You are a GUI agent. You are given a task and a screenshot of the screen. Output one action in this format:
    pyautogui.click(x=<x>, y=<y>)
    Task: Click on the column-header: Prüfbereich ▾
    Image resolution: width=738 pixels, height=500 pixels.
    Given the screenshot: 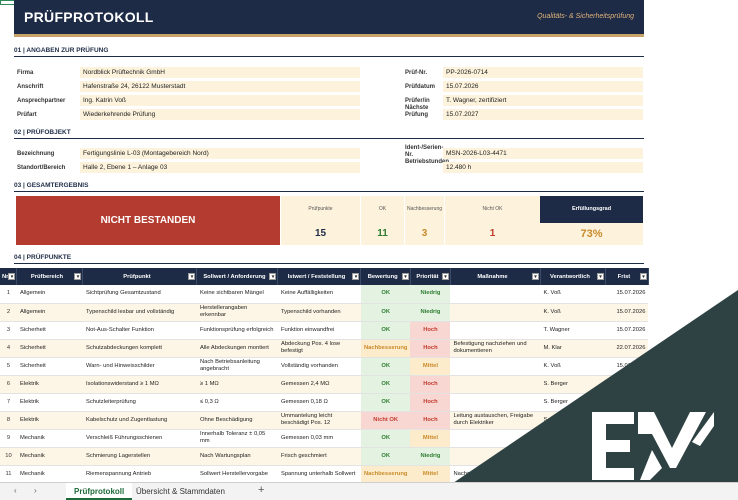 What is the action you would take?
    pyautogui.click(x=50, y=276)
    